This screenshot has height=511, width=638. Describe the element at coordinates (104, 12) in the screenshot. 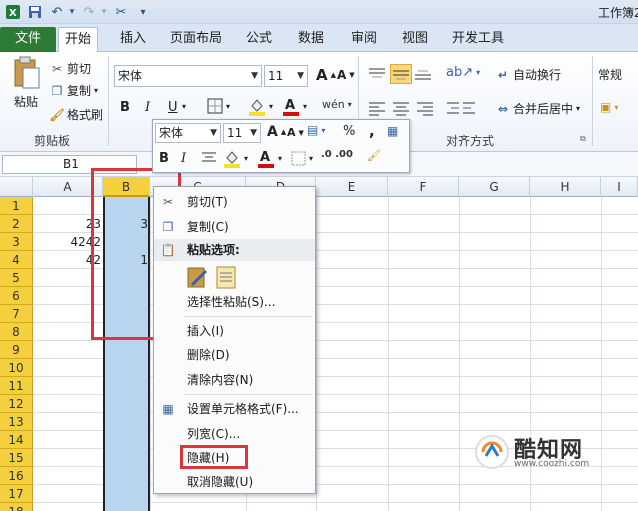

I see `redo-dropdown-icon: ▾` at that location.